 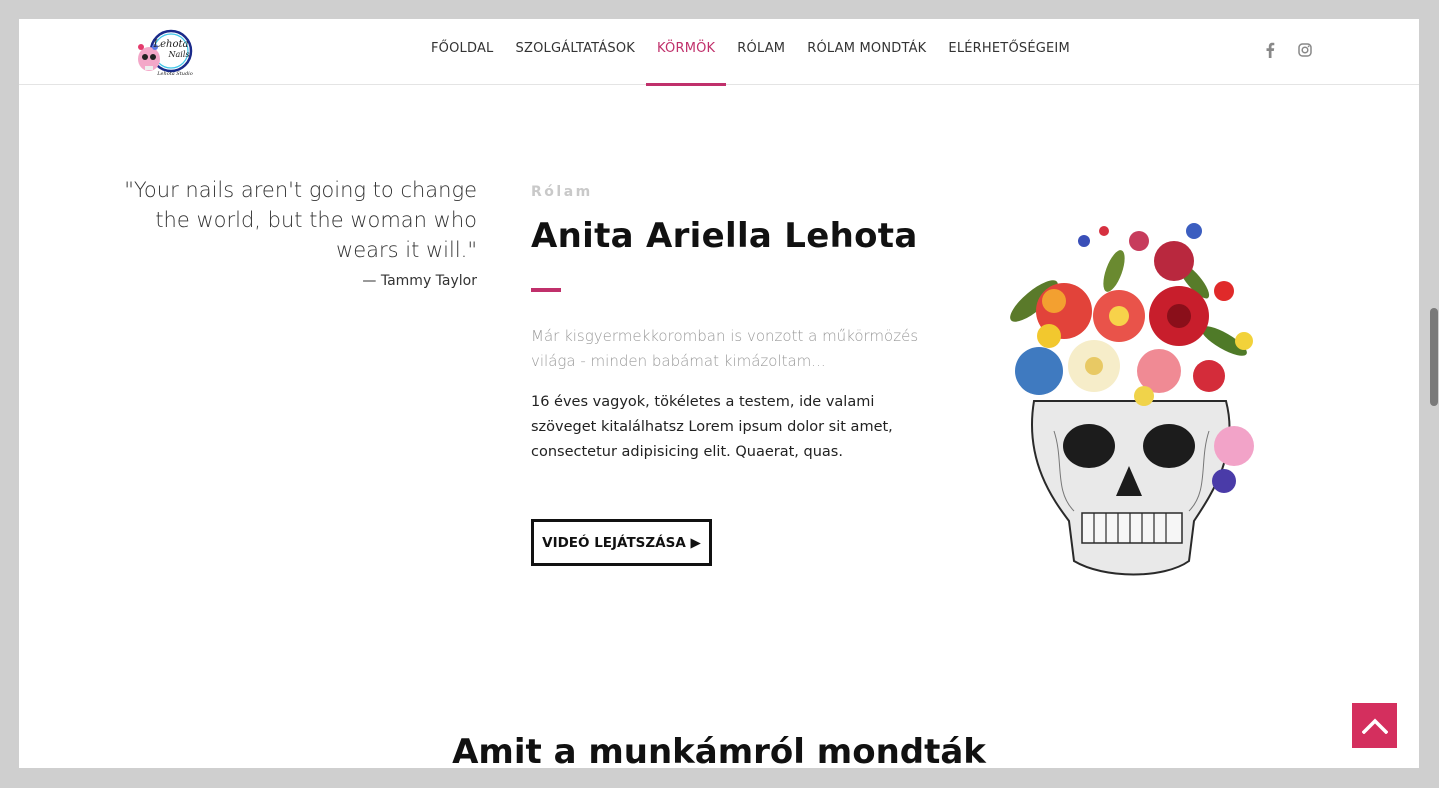 What do you see at coordinates (724, 236) in the screenshot?
I see `about-title: Anita Ariella Lehota` at bounding box center [724, 236].